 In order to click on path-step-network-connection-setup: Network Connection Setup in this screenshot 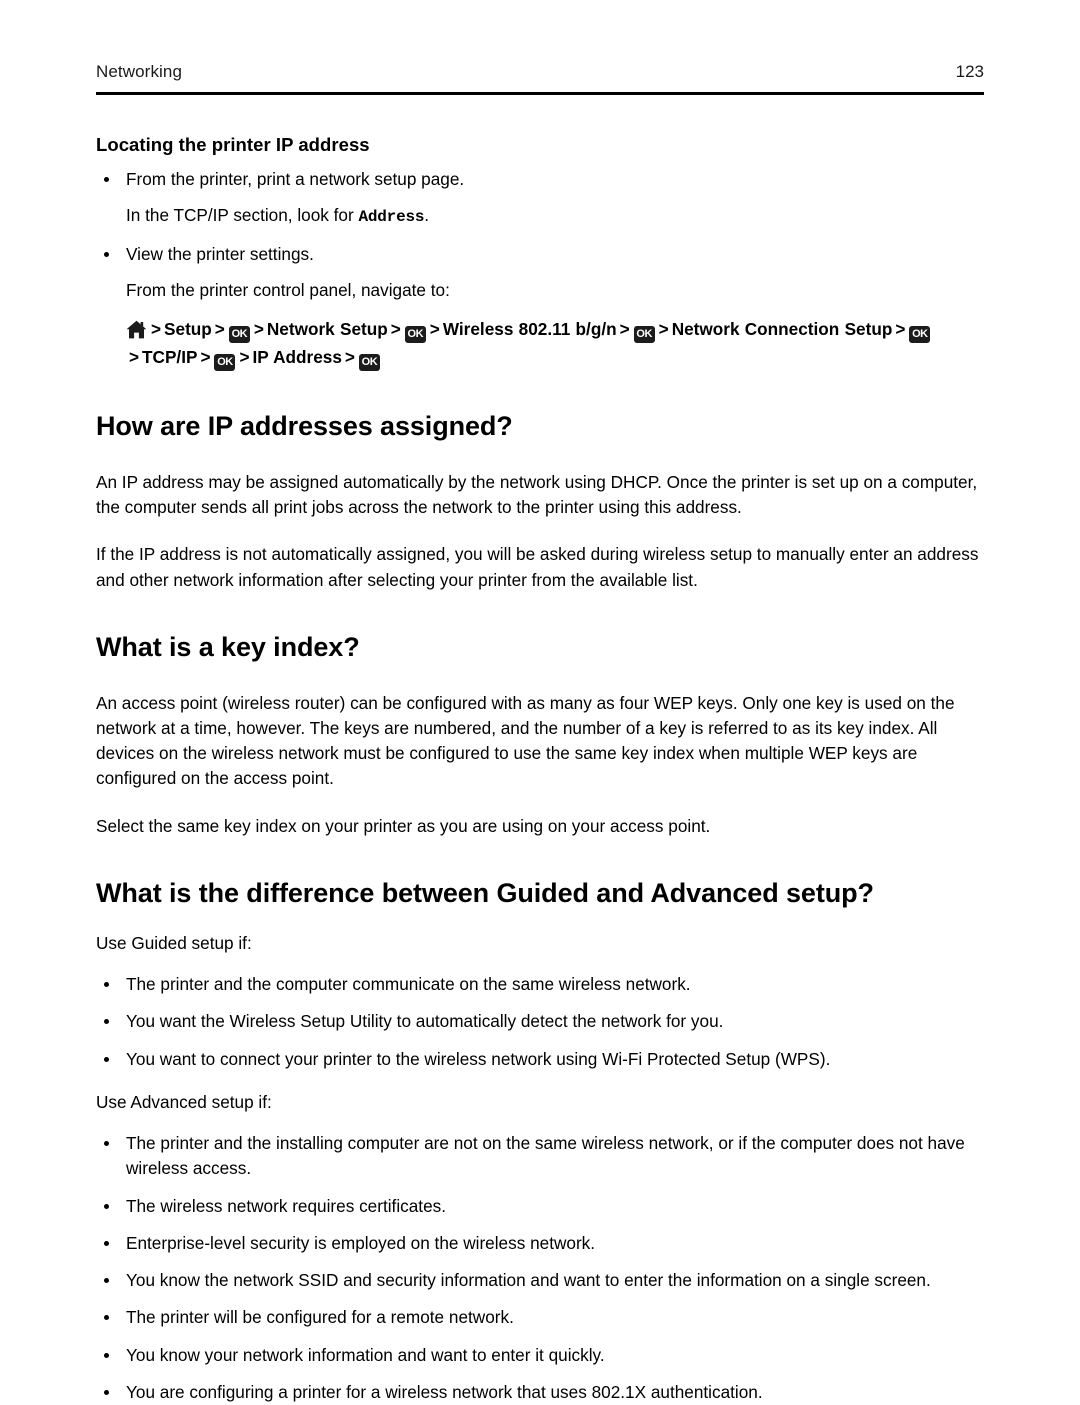, I will do `click(782, 329)`.